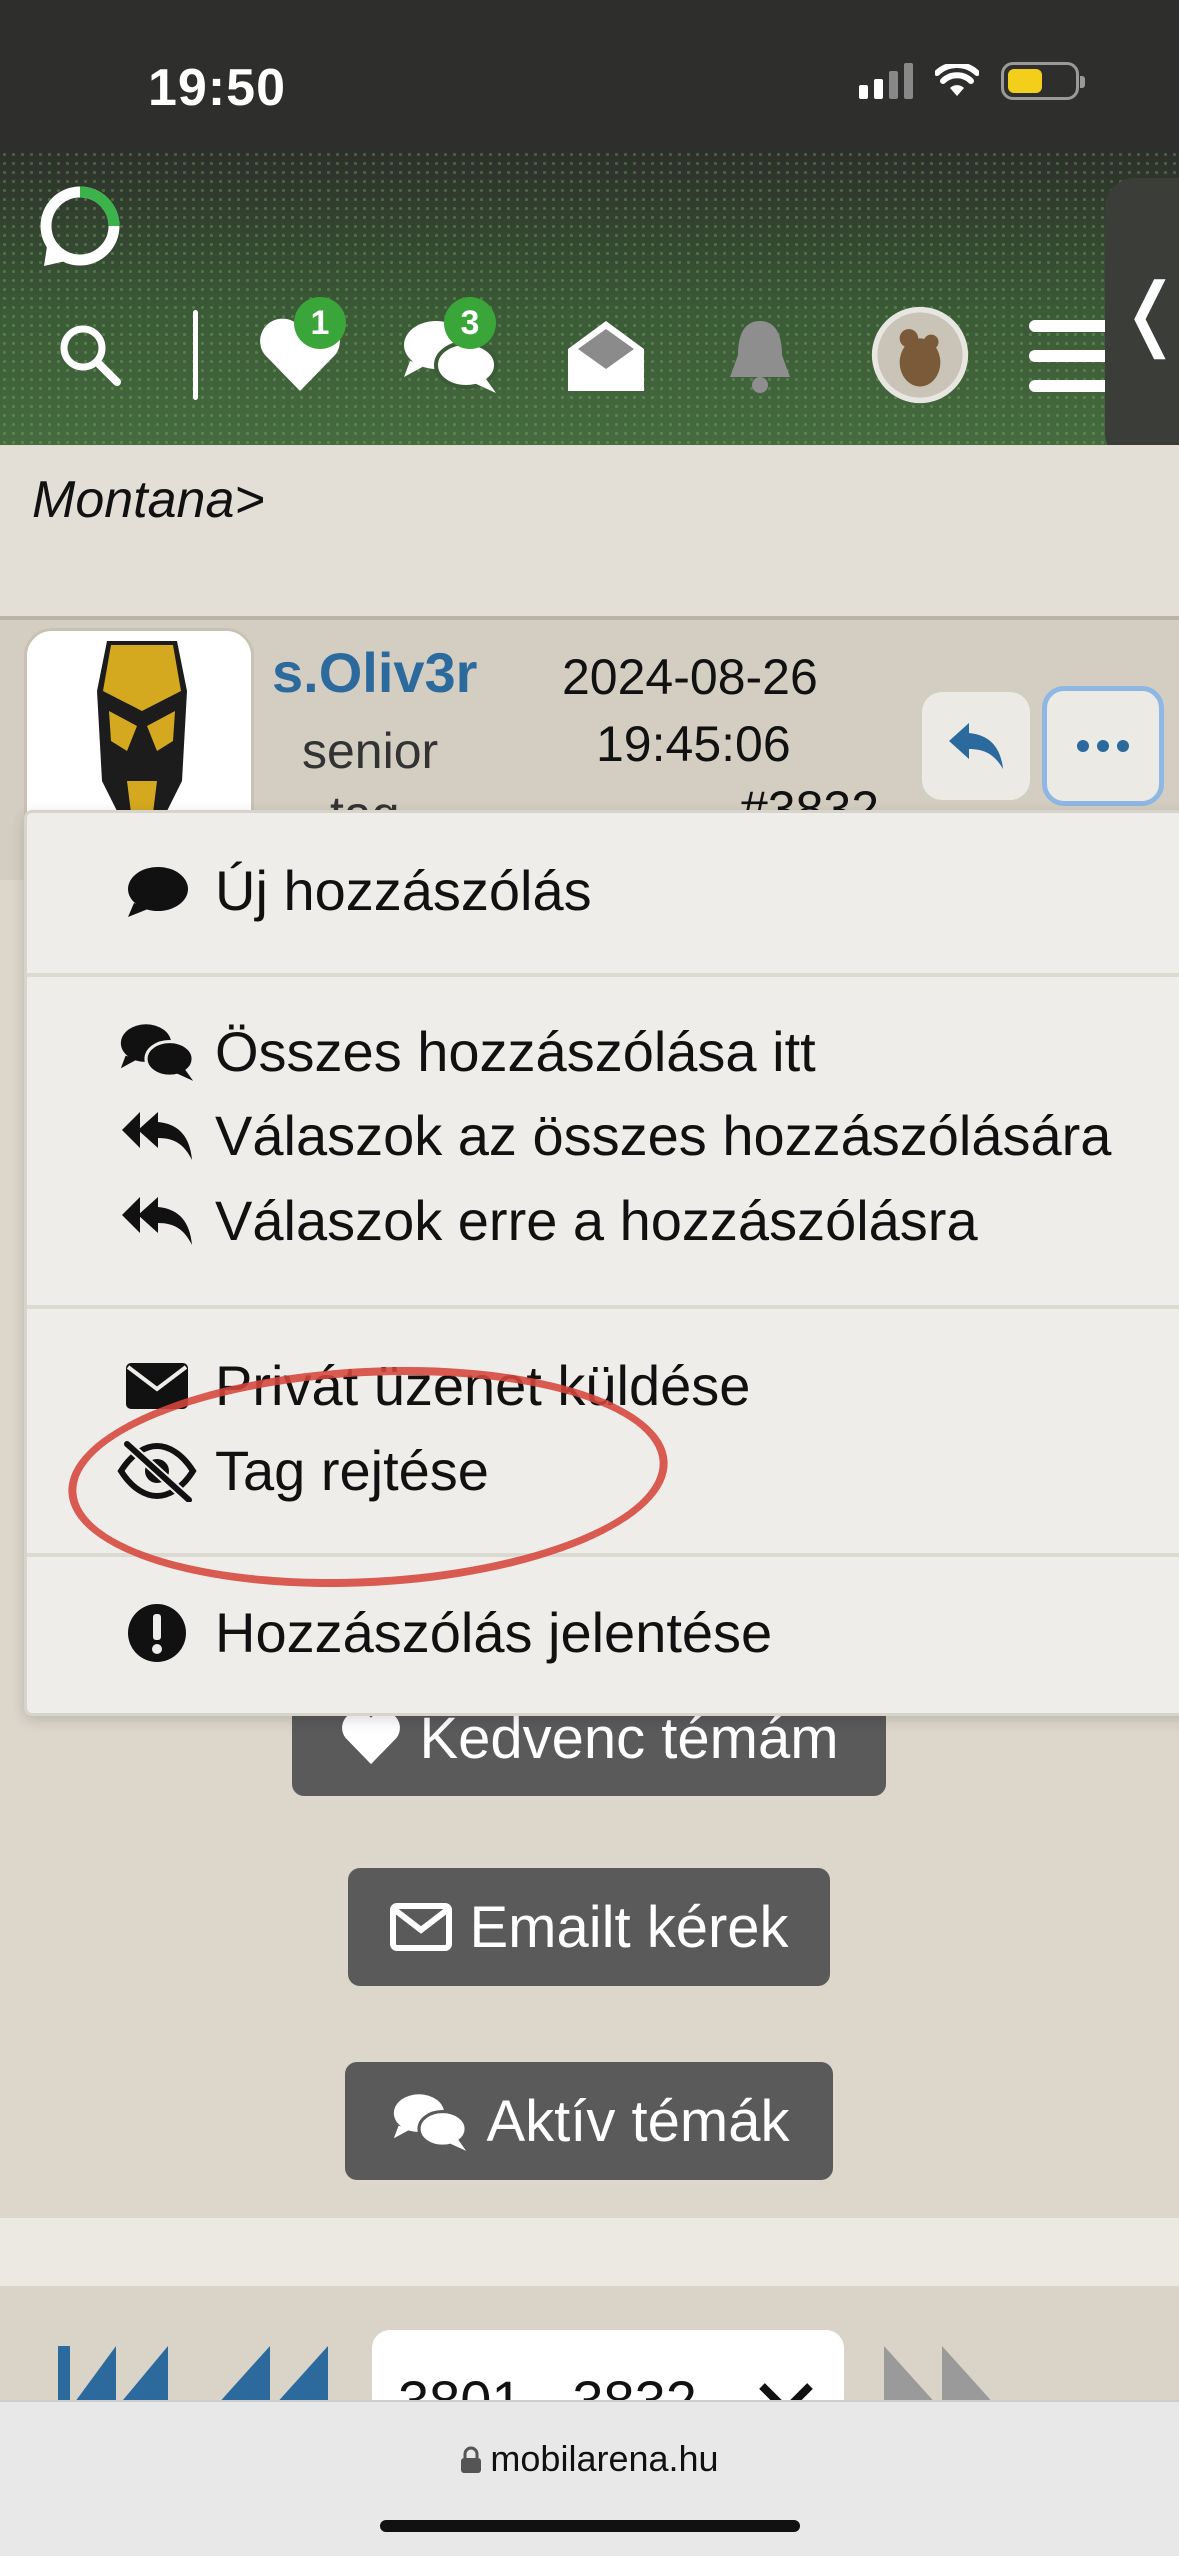 This screenshot has width=1179, height=2556. I want to click on menu-item-replies-to-all: Válaszok az összes hozzászólására, so click(614, 1135).